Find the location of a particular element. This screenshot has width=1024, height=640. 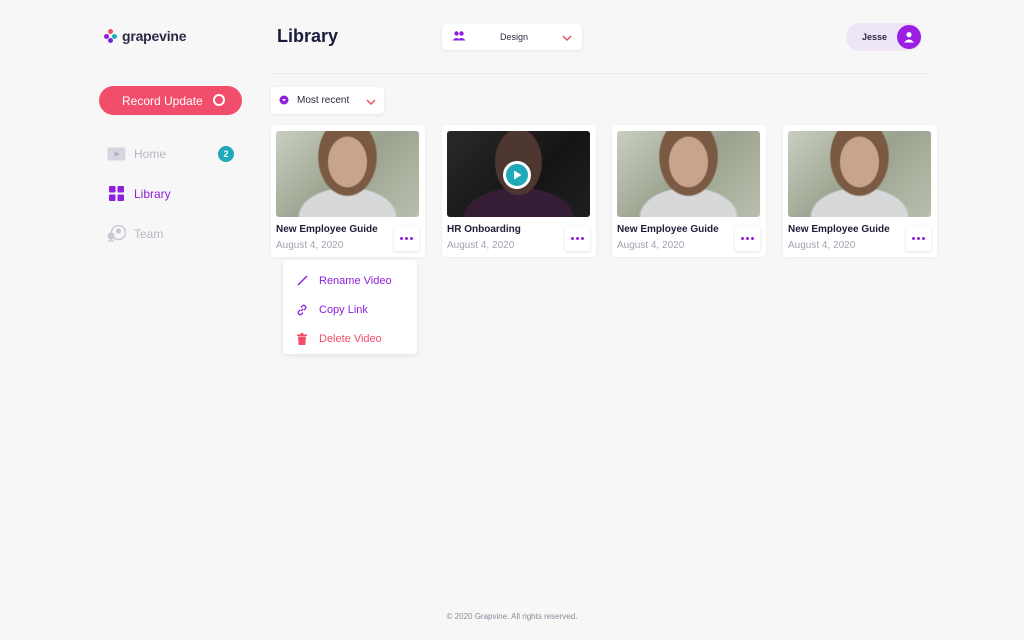

sidebar-item-library: Library is located at coordinates (139, 193).